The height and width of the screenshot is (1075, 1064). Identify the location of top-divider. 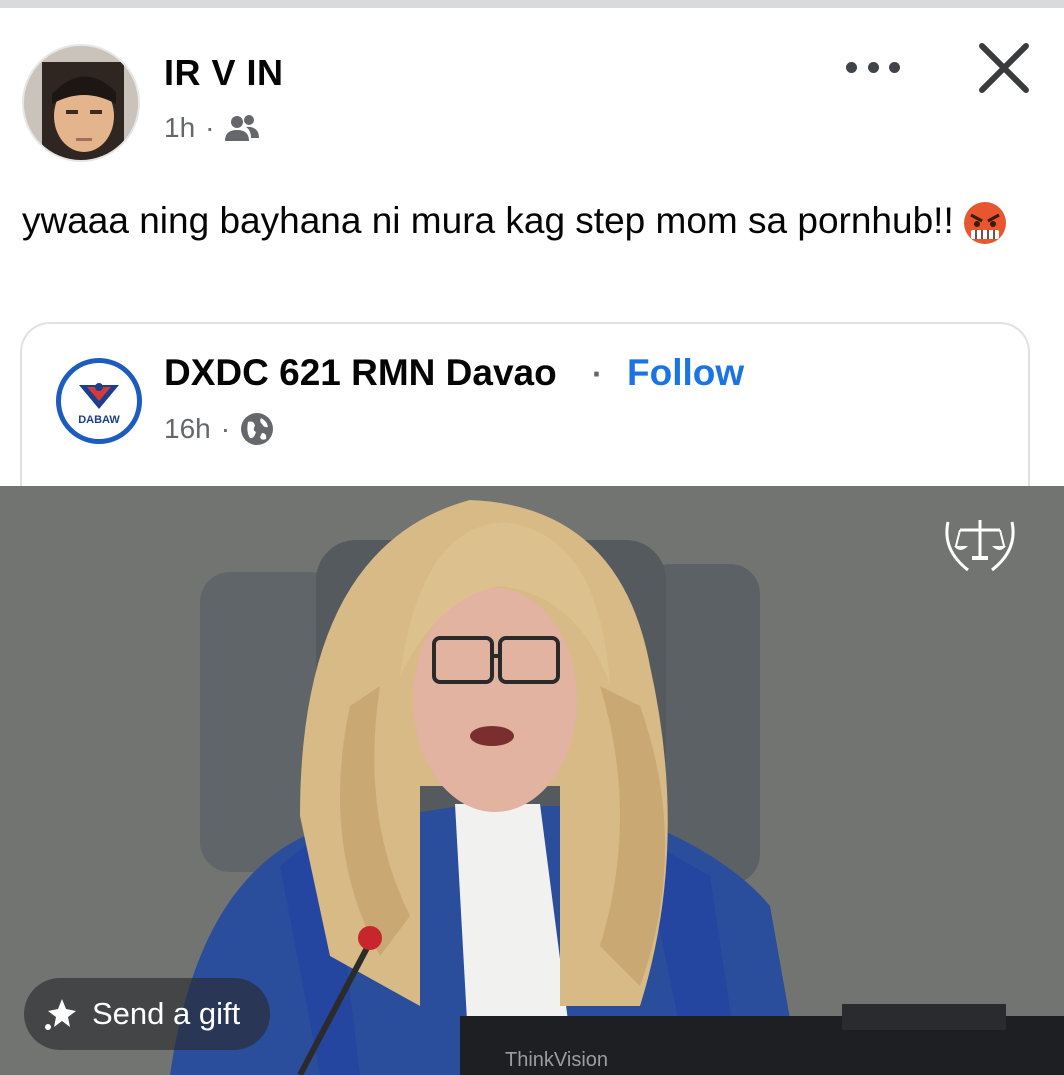
(532, 4).